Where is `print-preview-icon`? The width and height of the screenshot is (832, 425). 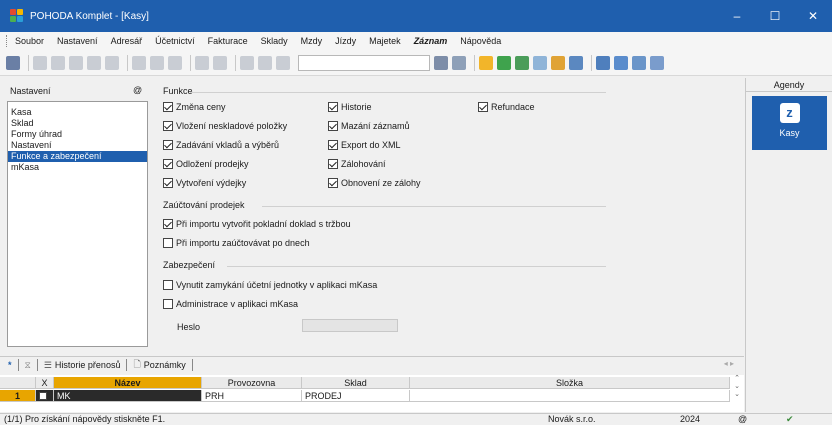
print-preview-icon is located at coordinates (76, 62).